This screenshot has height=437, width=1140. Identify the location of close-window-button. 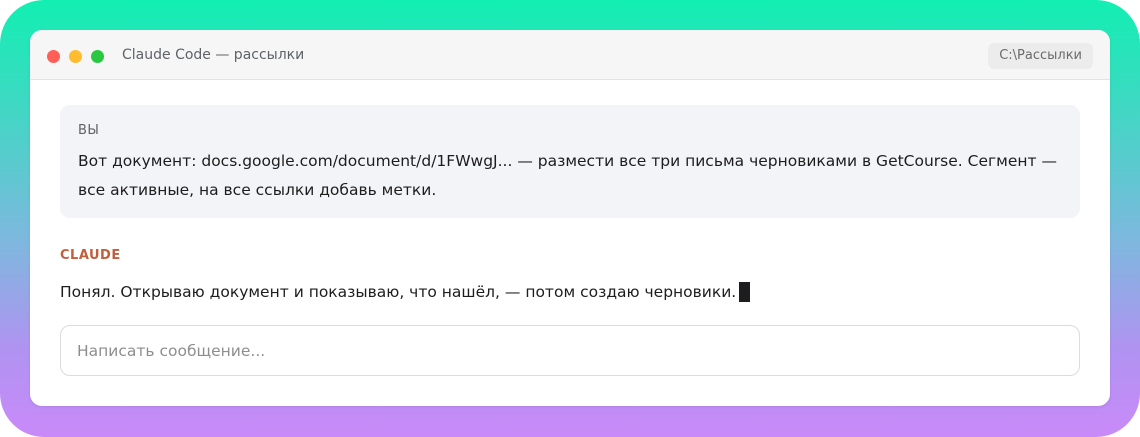
(53, 56).